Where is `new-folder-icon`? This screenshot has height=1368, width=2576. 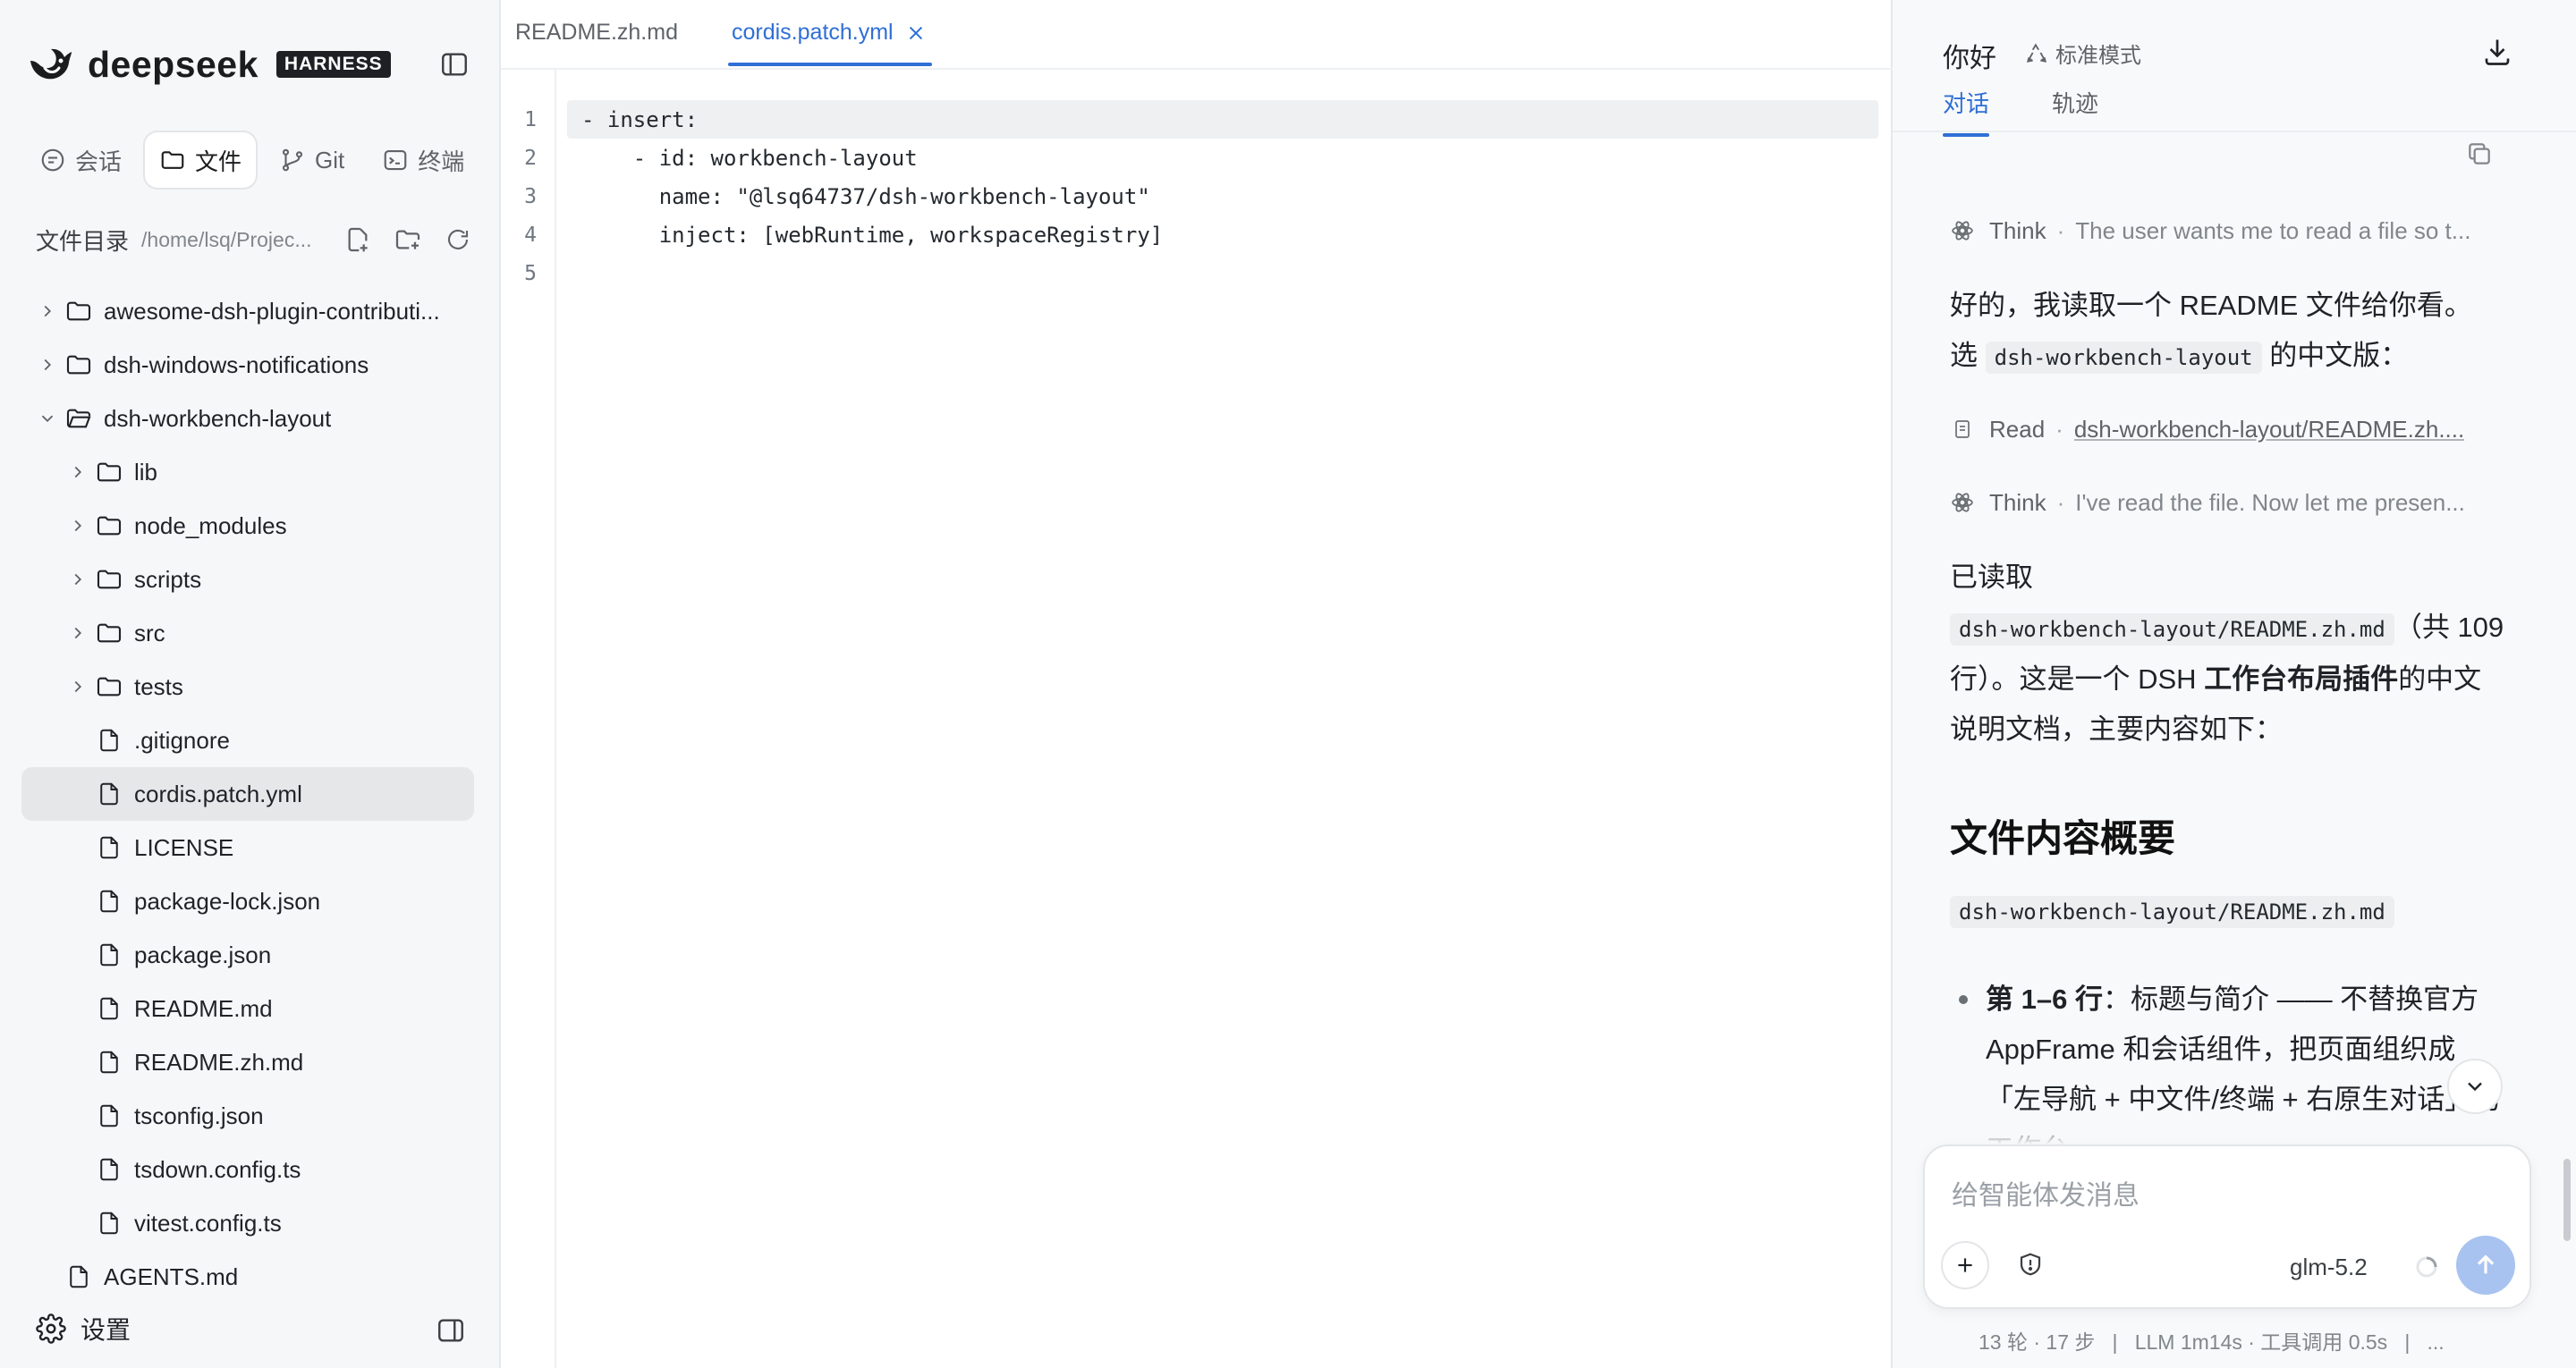
new-folder-icon is located at coordinates (408, 240).